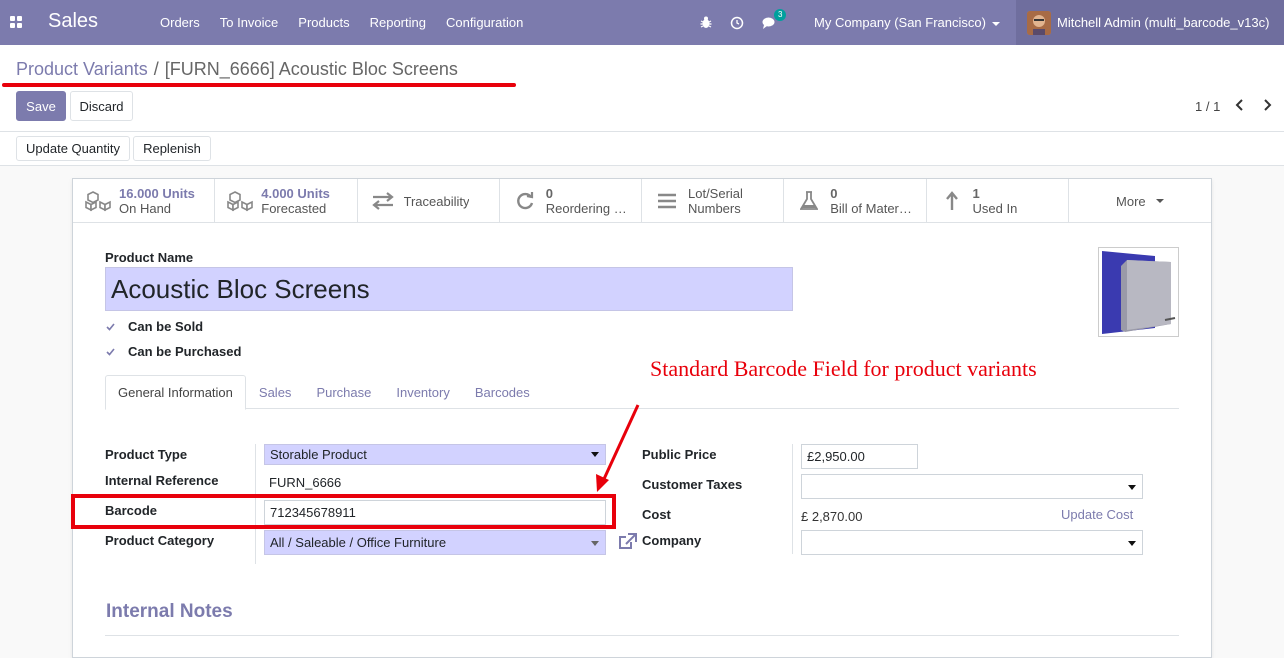  What do you see at coordinates (618, 448) in the screenshot?
I see `annotation-arrow` at bounding box center [618, 448].